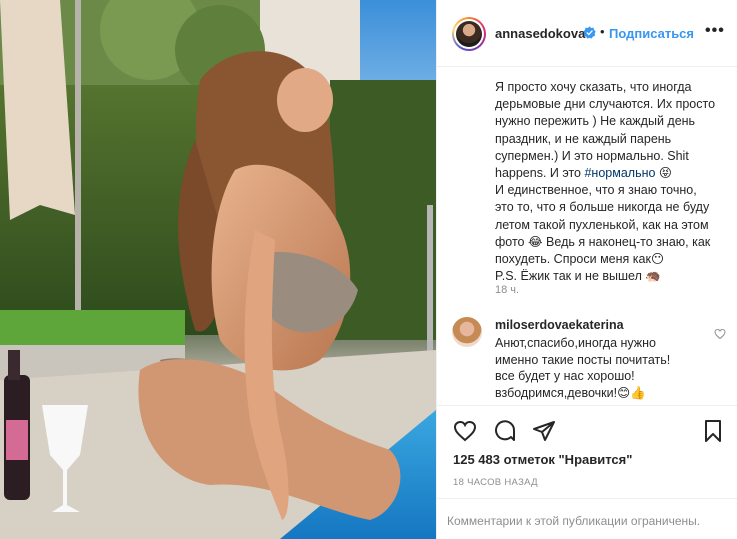 The image size is (737, 539). Describe the element at coordinates (619, 173) in the screenshot. I see `hashtag-link: #нормально` at that location.